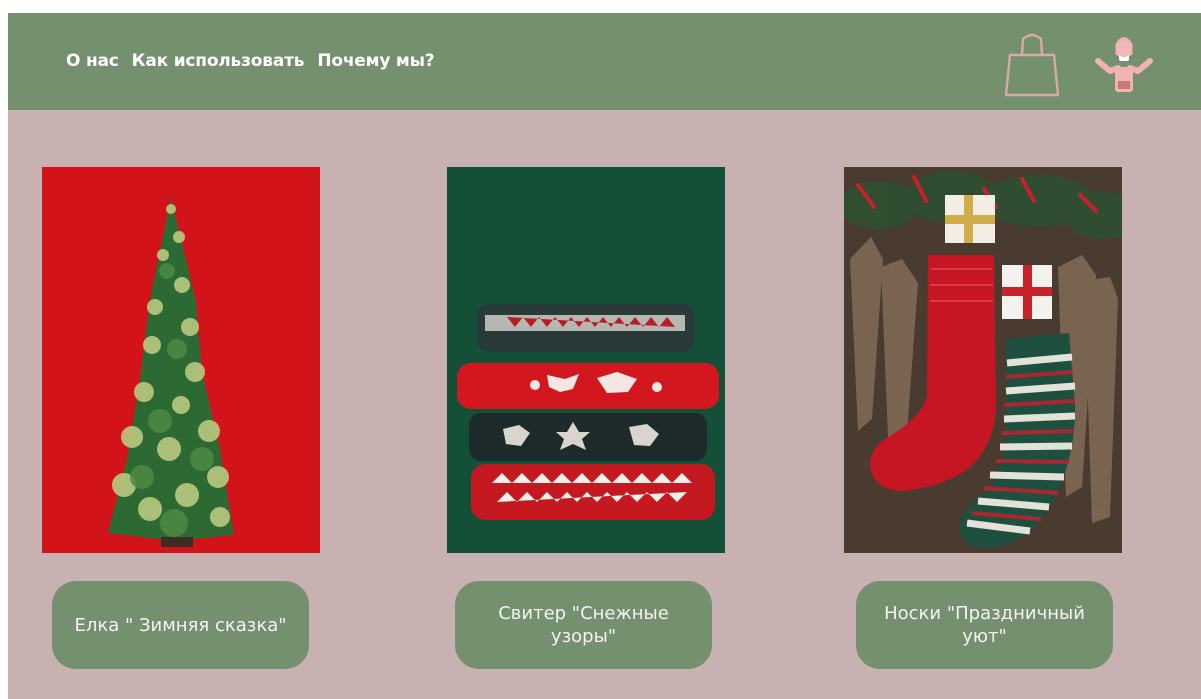 This screenshot has width=1201, height=699. I want to click on header: О нас Как использовать Почему мы?, so click(604, 61).